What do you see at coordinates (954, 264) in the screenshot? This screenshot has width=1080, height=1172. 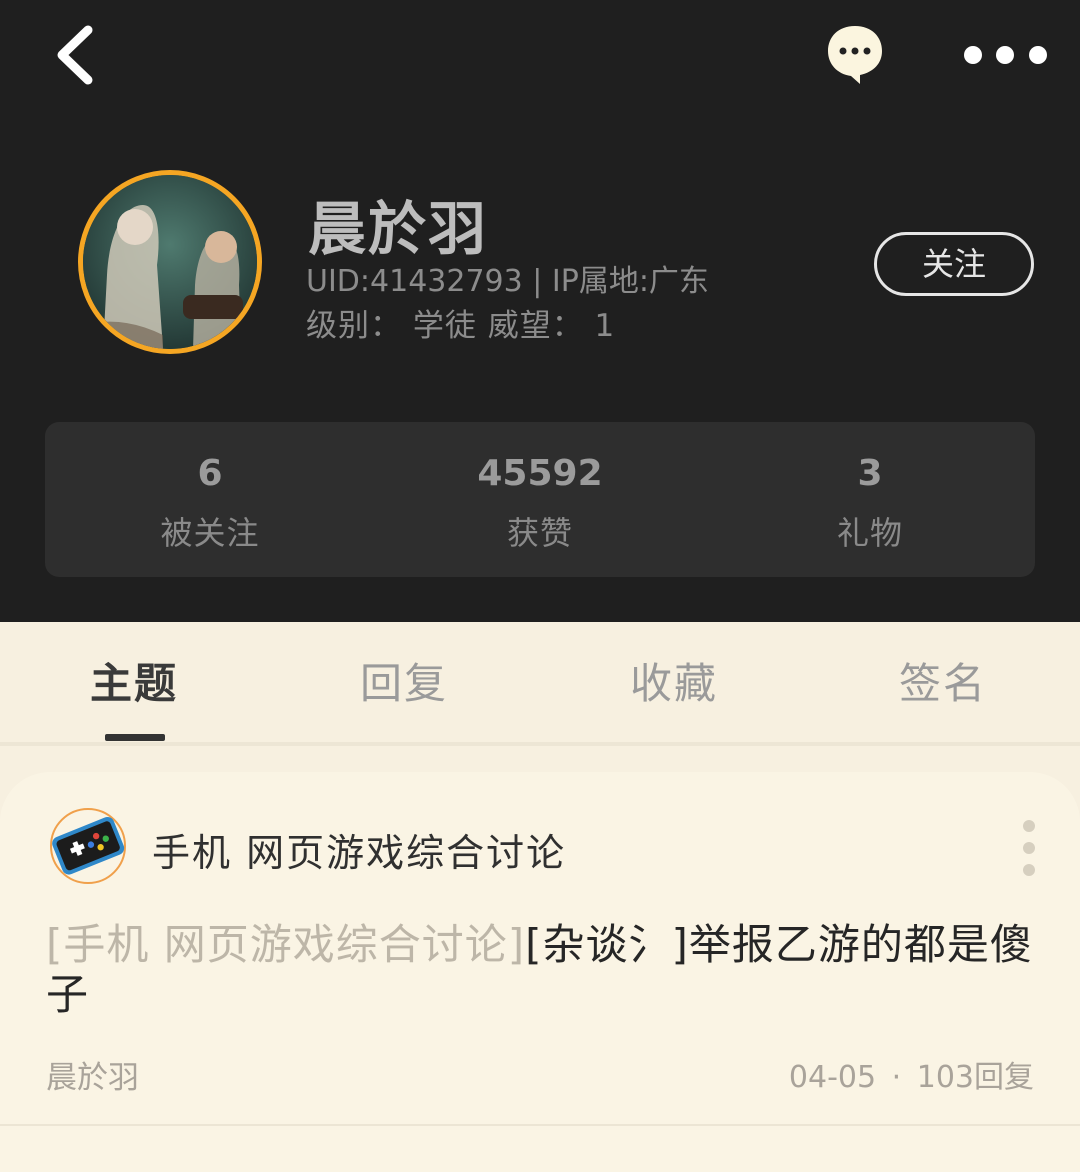 I see `follow-button: 关注` at bounding box center [954, 264].